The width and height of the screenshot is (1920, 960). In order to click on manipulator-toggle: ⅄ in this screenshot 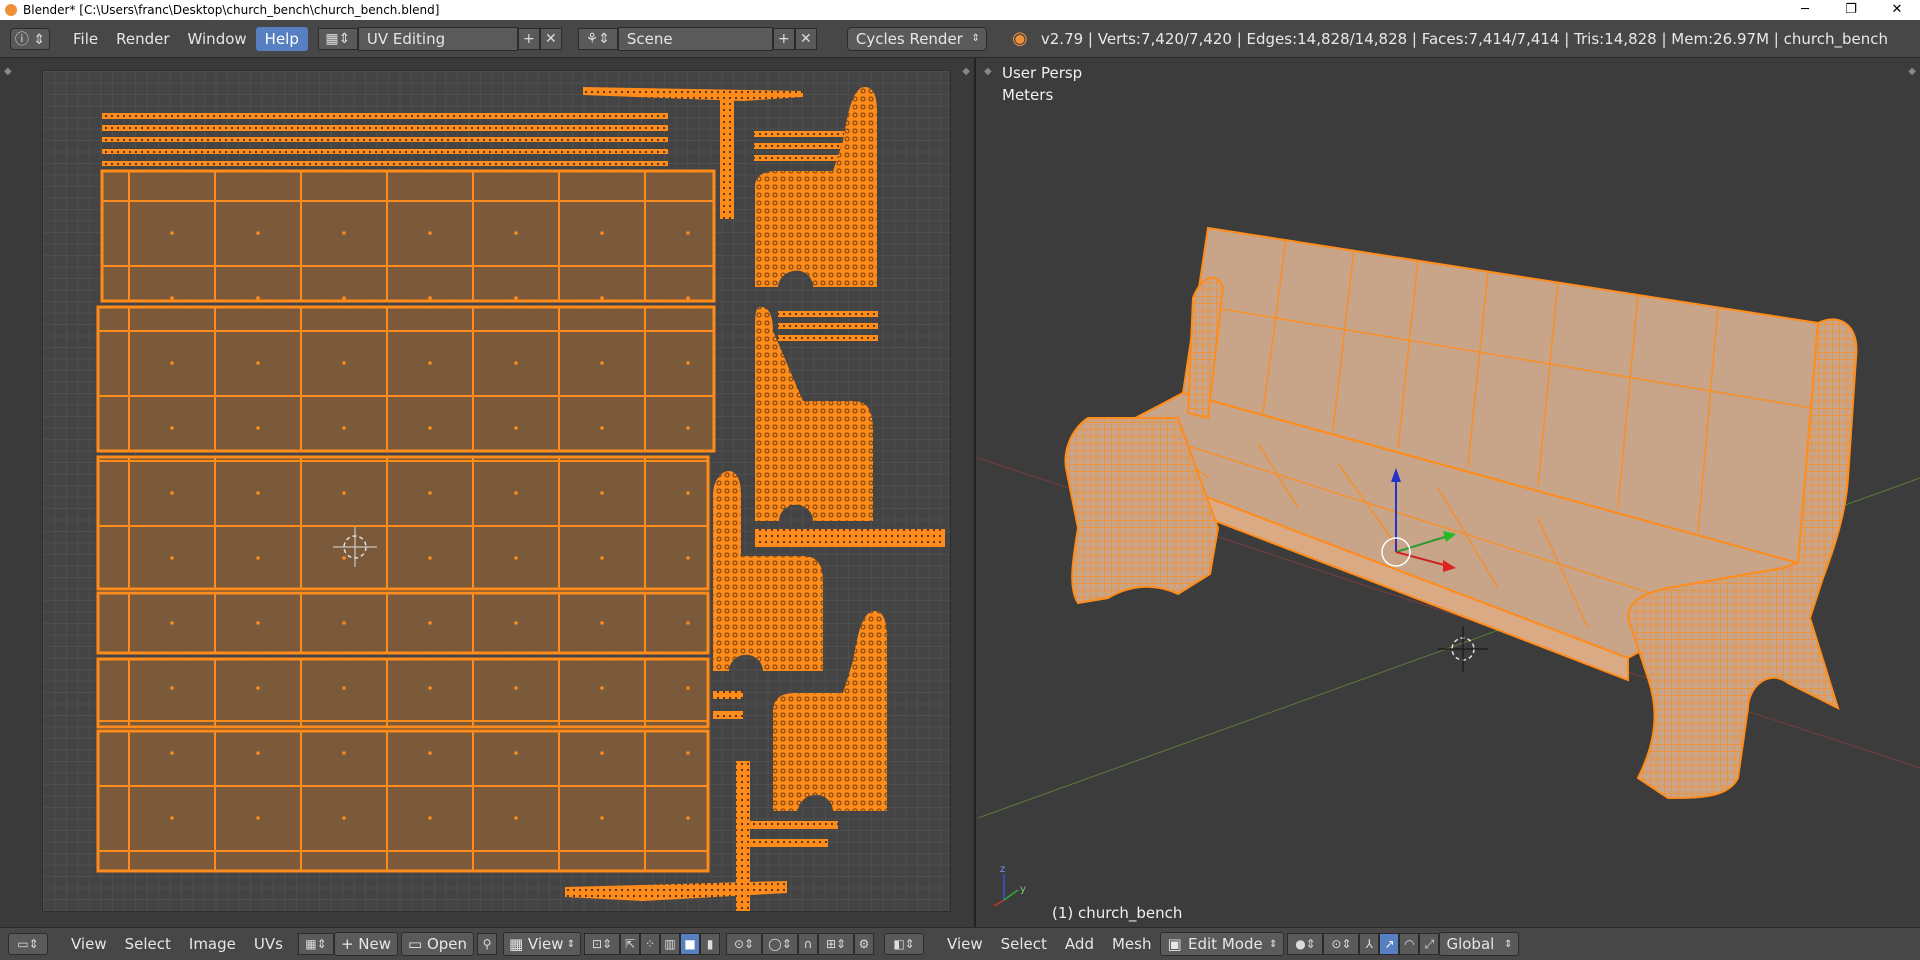, I will do `click(1369, 944)`.